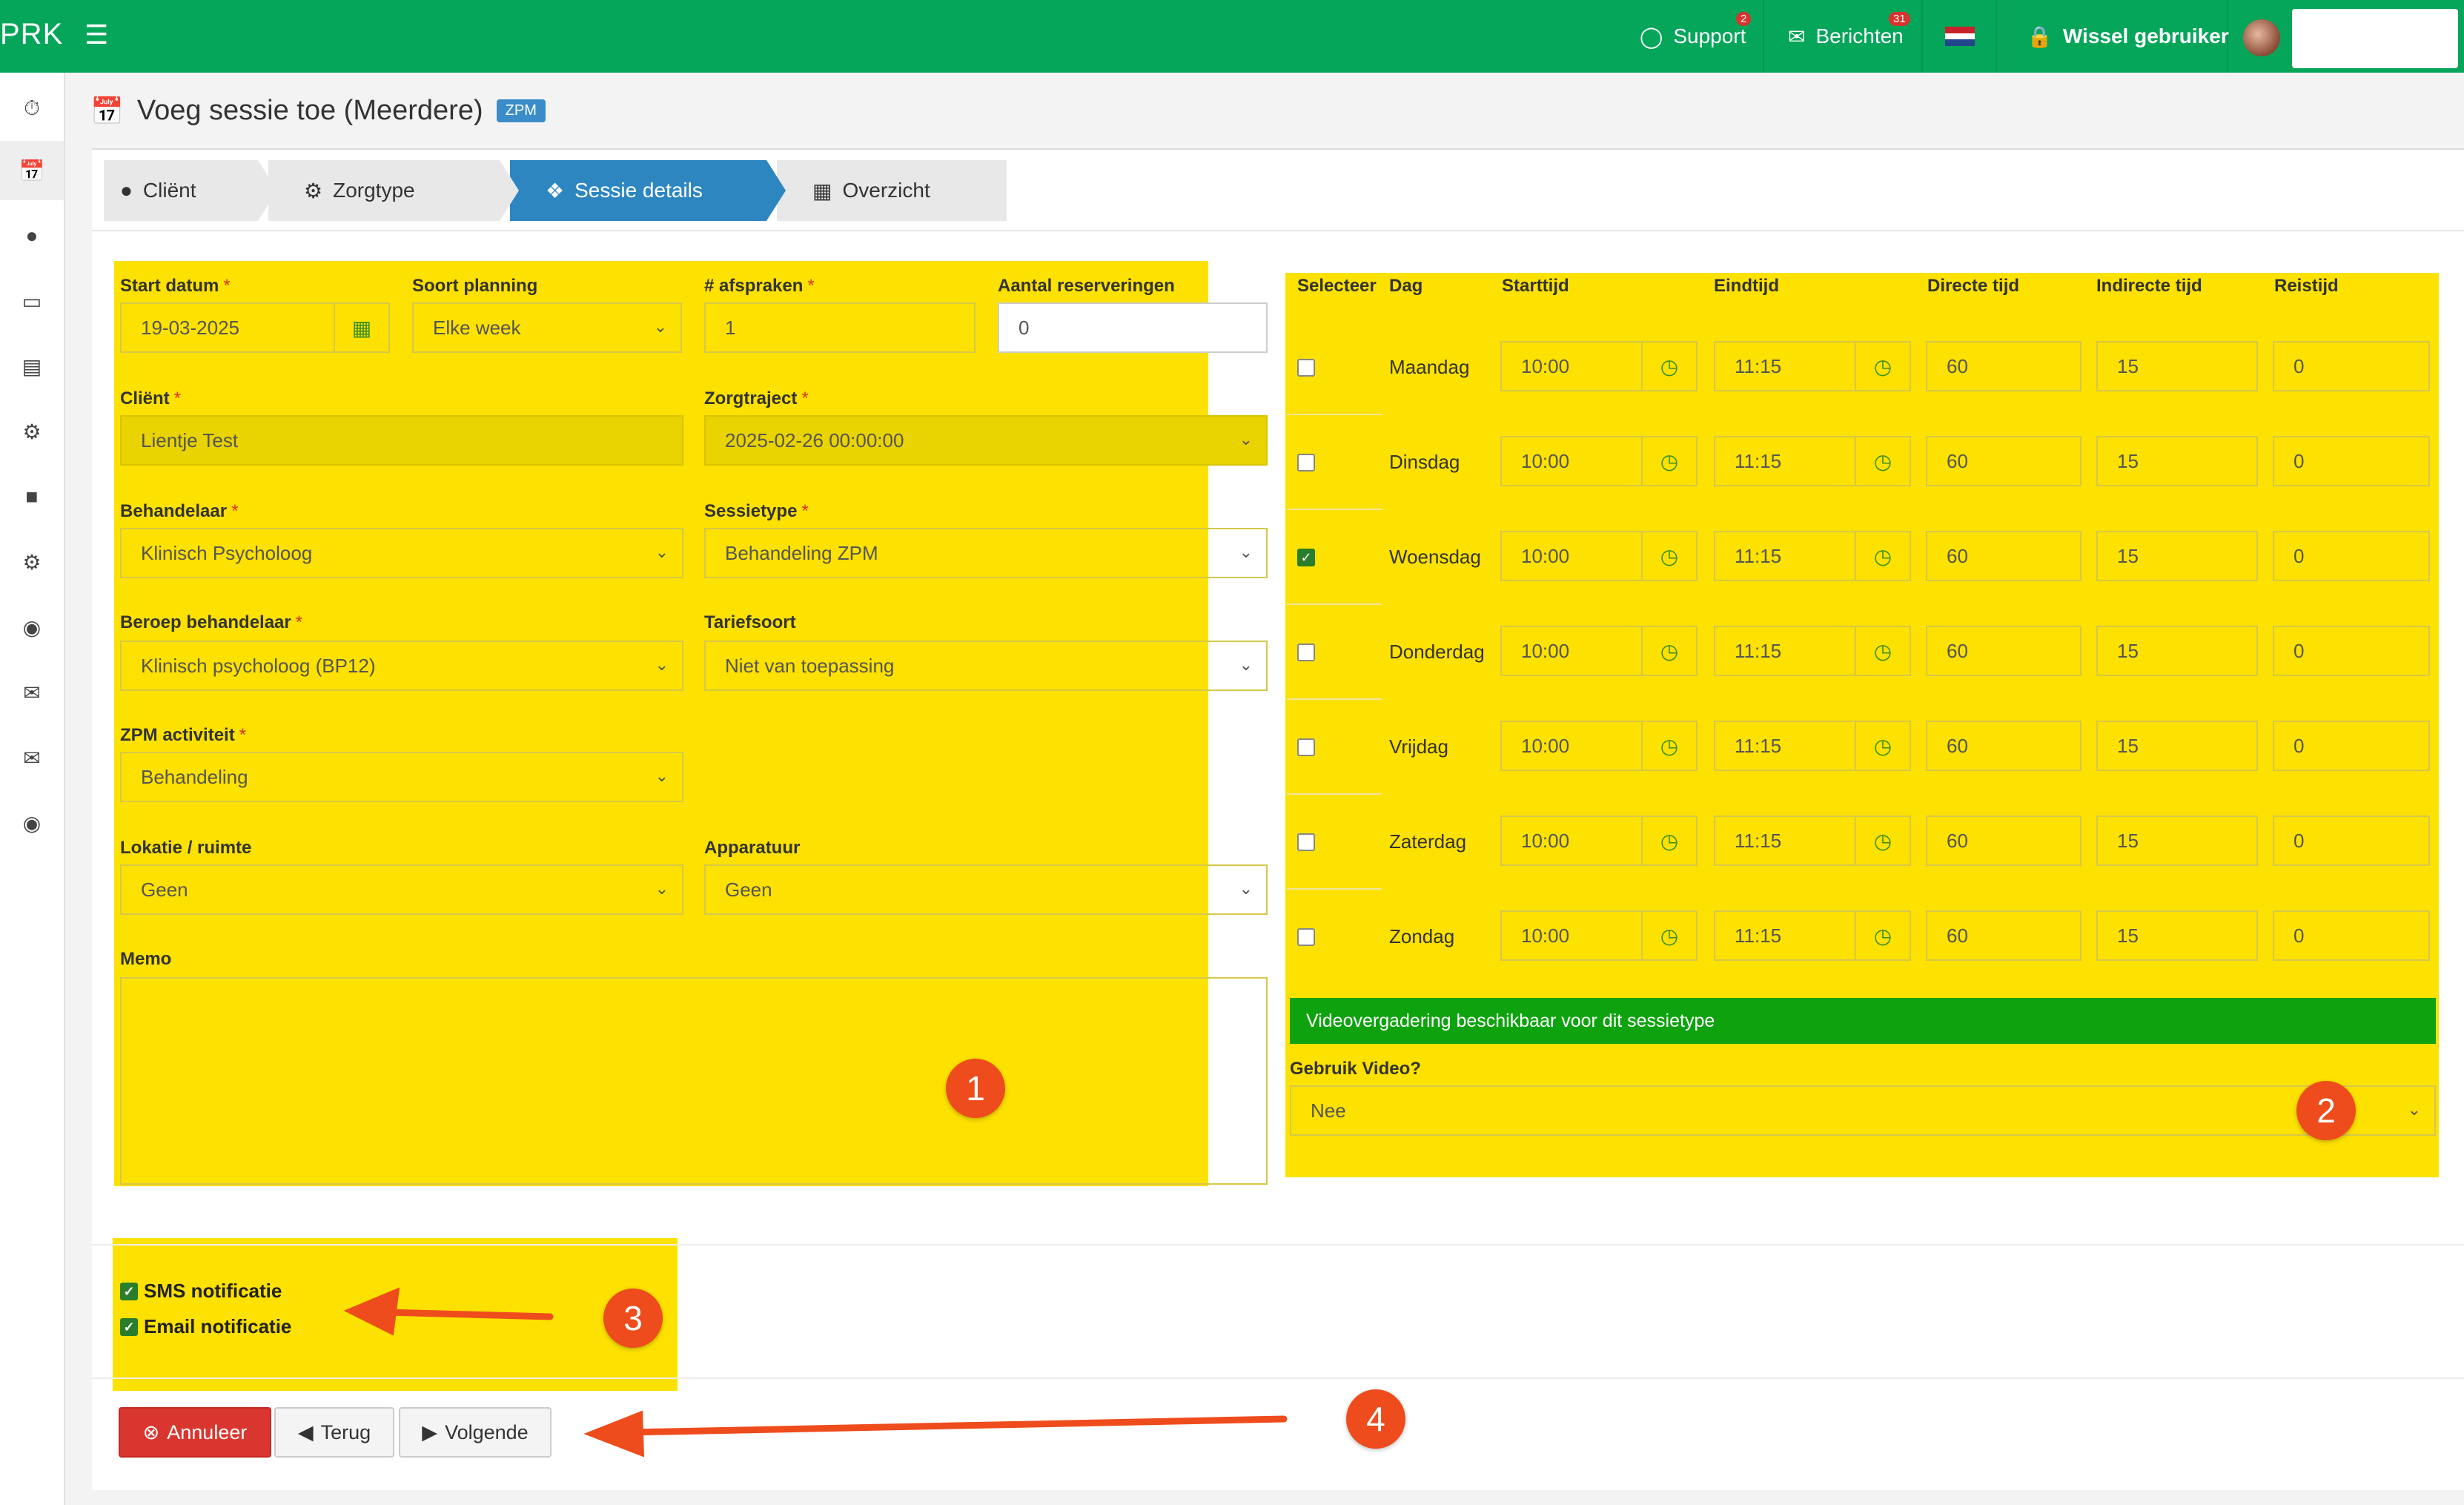  I want to click on globe-alt-icon: ◉, so click(32, 823).